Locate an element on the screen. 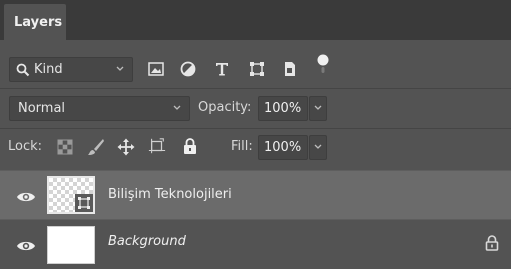  lock-artboard-icon is located at coordinates (157, 146).